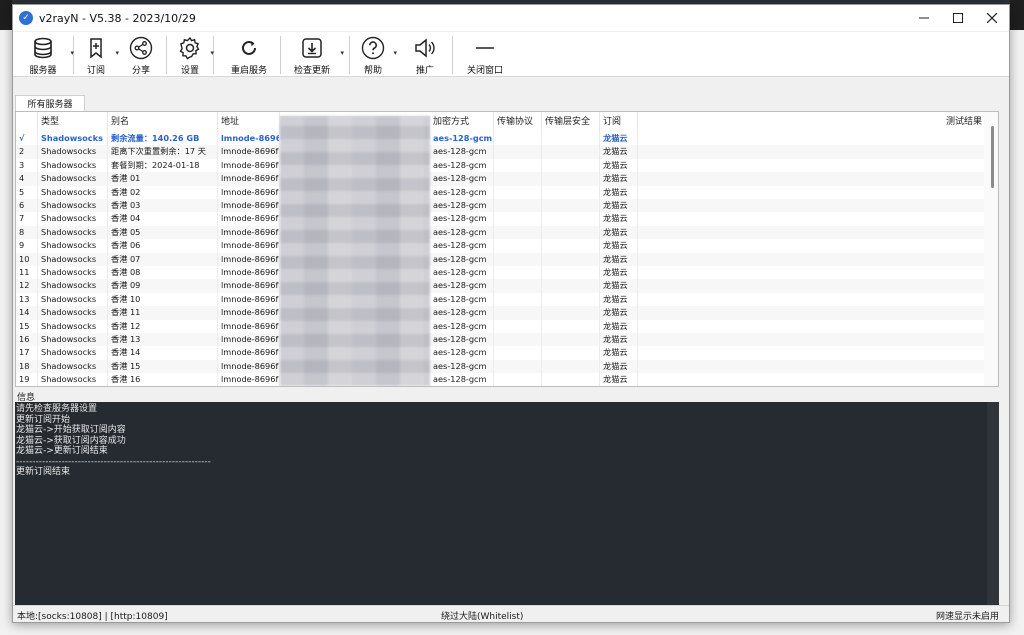 This screenshot has width=1024, height=635. I want to click on row-index: 15, so click(27, 326).